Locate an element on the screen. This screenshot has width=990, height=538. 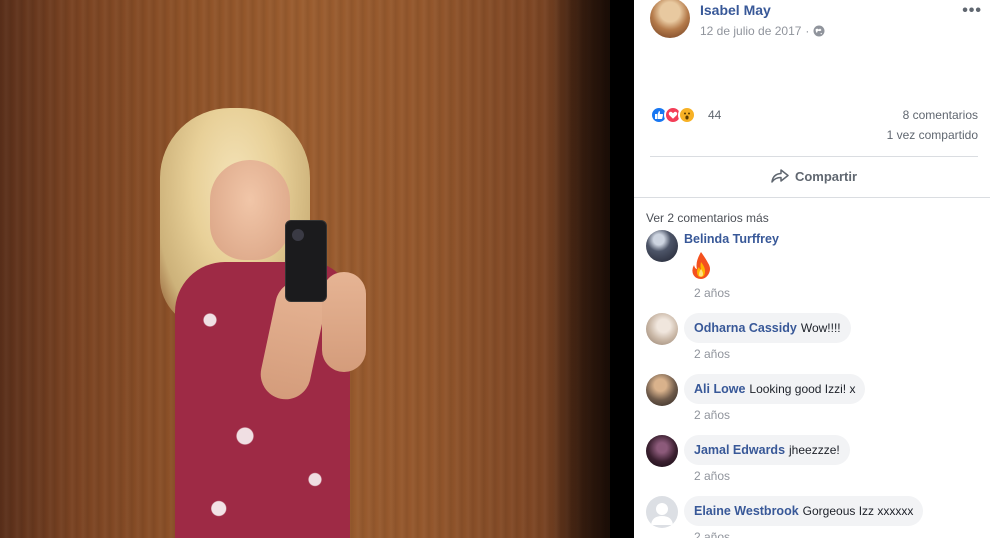
commenter-name: Belinda Turffrey is located at coordinates (731, 239).